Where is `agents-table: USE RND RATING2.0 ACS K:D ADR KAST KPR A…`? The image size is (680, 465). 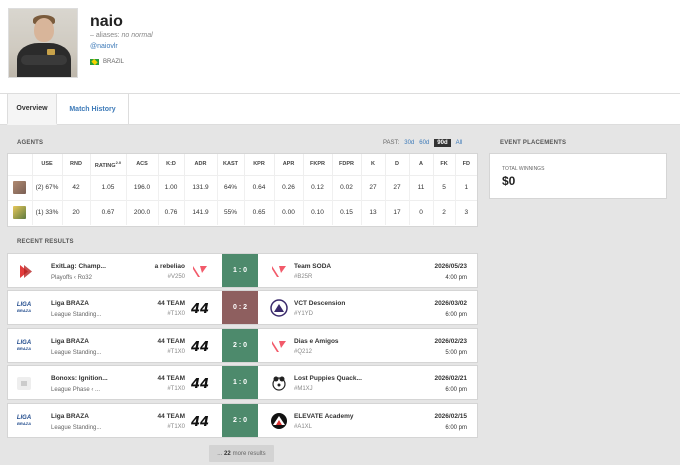 agents-table: USE RND RATING2.0 ACS K:D ADR KAST KPR A… is located at coordinates (242, 190).